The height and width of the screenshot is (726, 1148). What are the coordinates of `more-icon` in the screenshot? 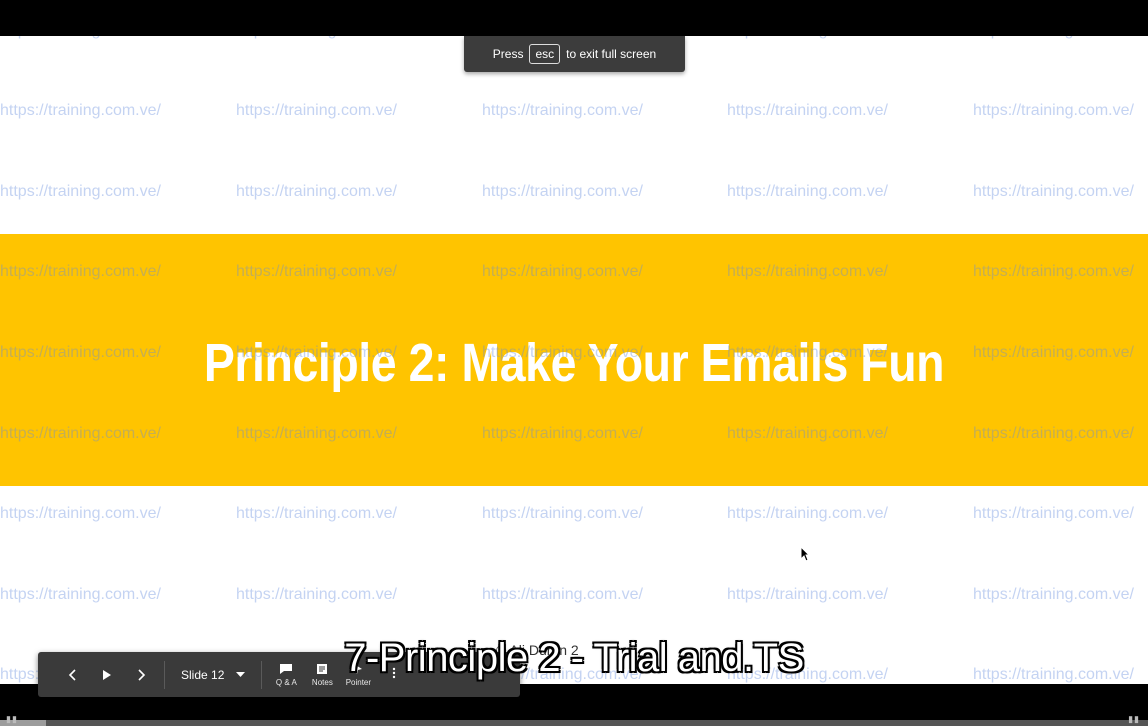 It's located at (394, 673).